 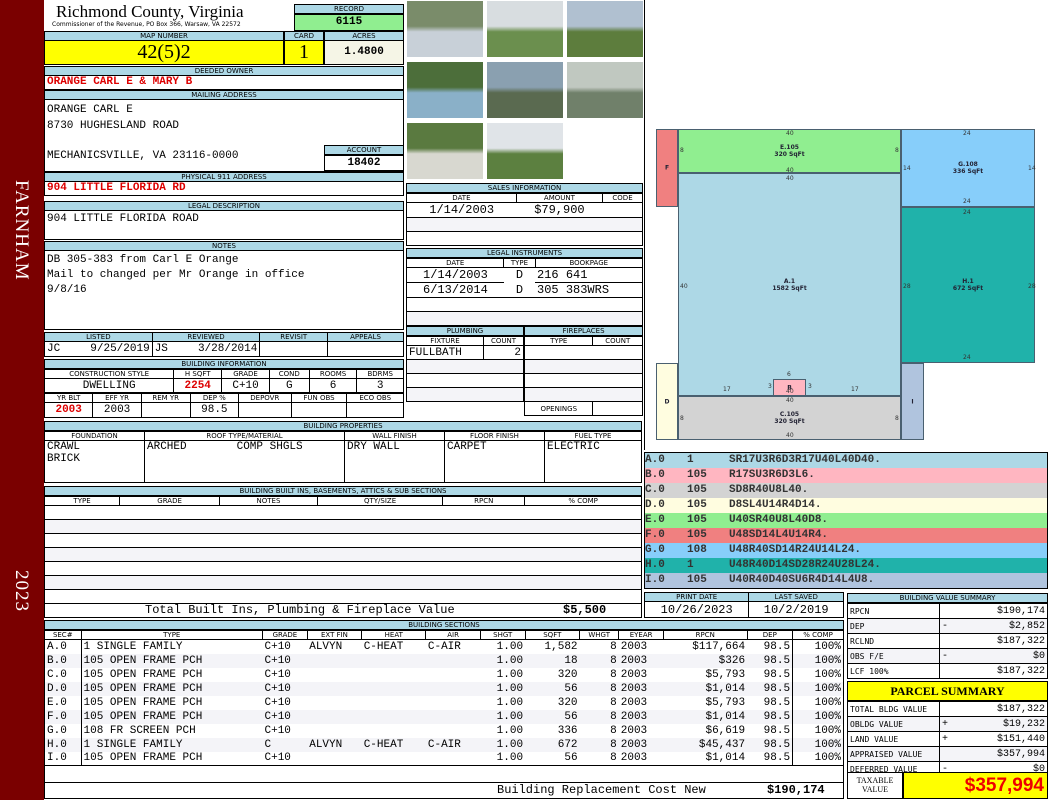 I want to click on roof: ARCHED COMP SHGLS, so click(x=244, y=461).